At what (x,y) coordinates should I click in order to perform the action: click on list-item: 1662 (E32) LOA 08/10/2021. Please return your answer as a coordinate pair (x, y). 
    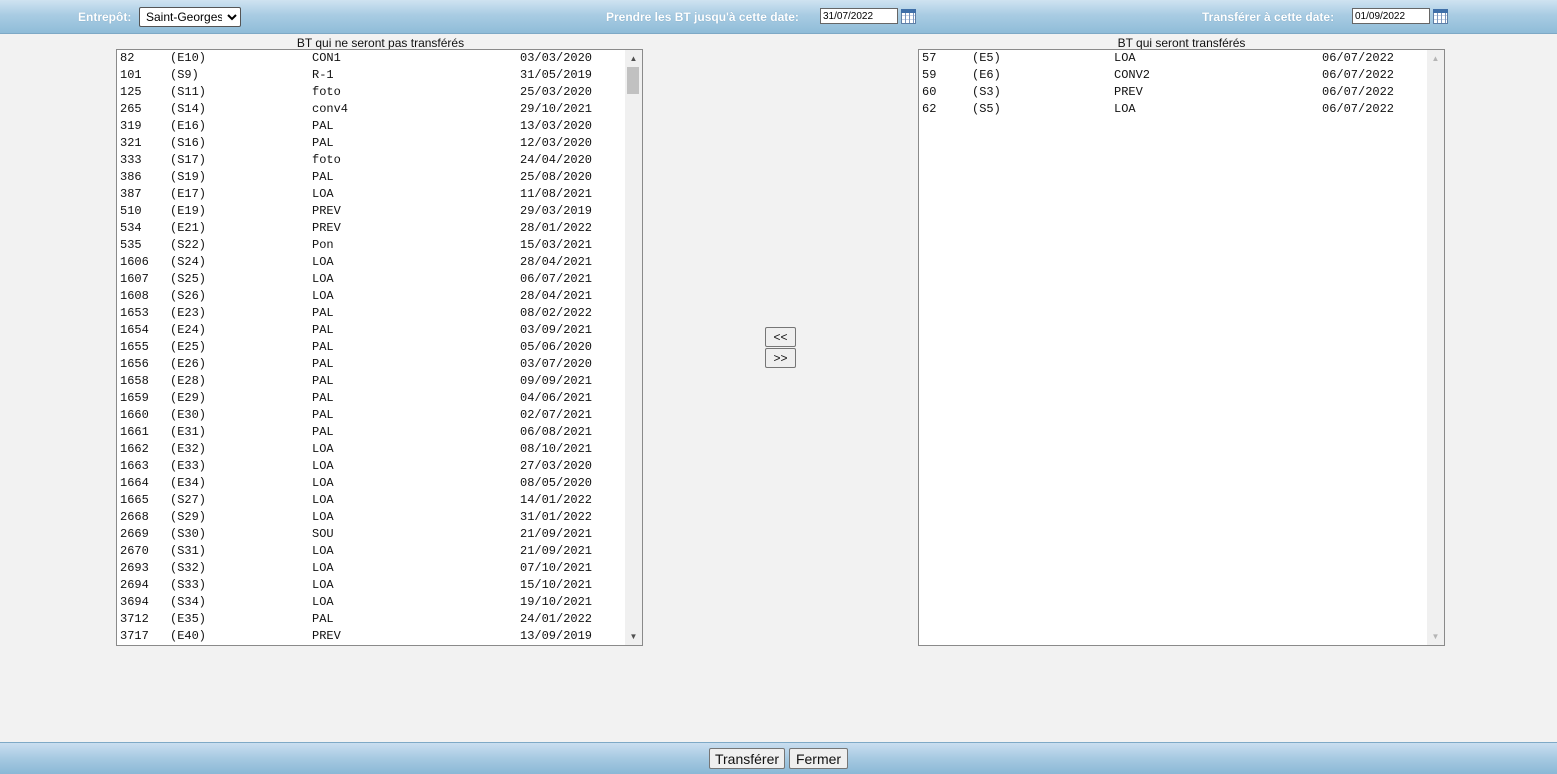
    Looking at the image, I should click on (371, 449).